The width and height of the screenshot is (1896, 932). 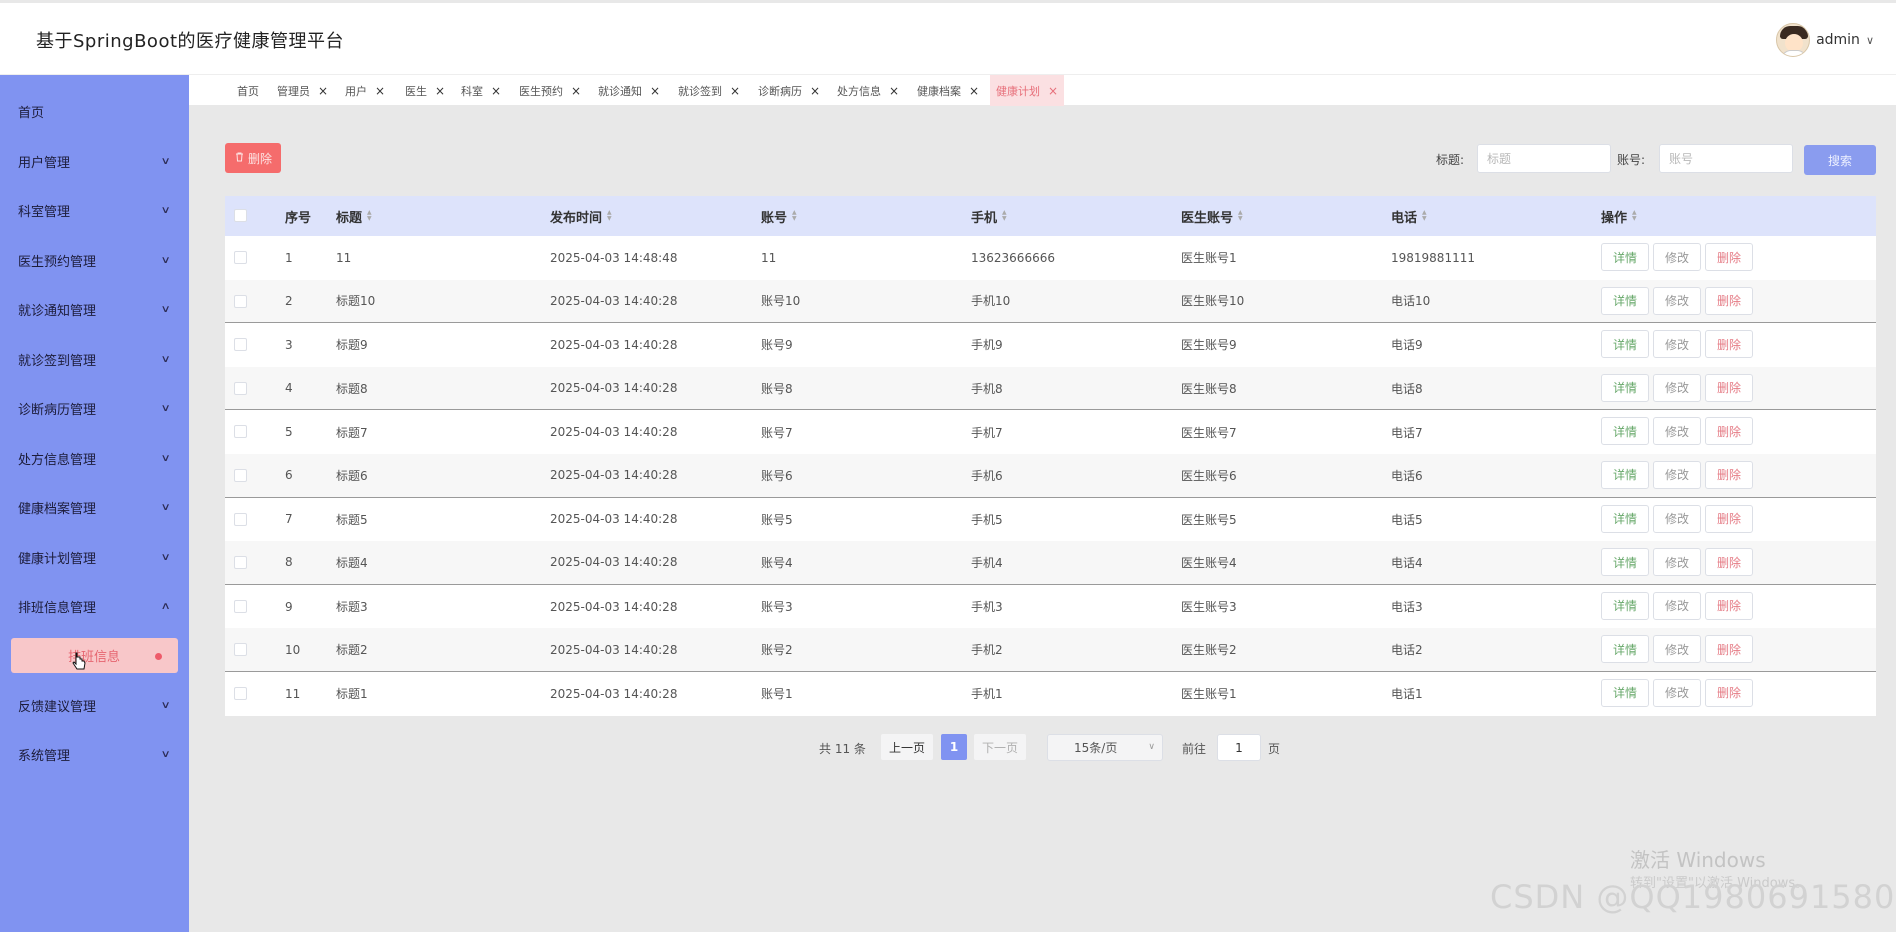 I want to click on tab-5: 医生预约 ×, so click(x=550, y=90).